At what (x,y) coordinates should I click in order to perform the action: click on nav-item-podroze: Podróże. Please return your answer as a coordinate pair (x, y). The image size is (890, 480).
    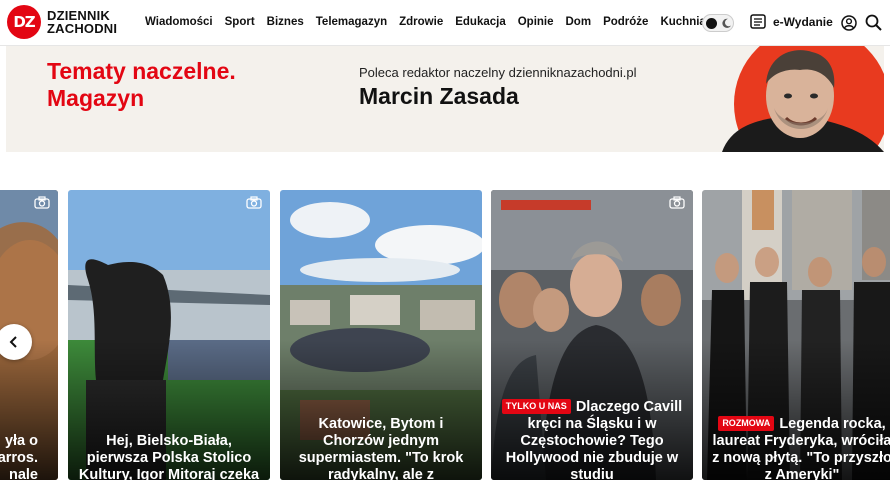
    Looking at the image, I should click on (625, 22).